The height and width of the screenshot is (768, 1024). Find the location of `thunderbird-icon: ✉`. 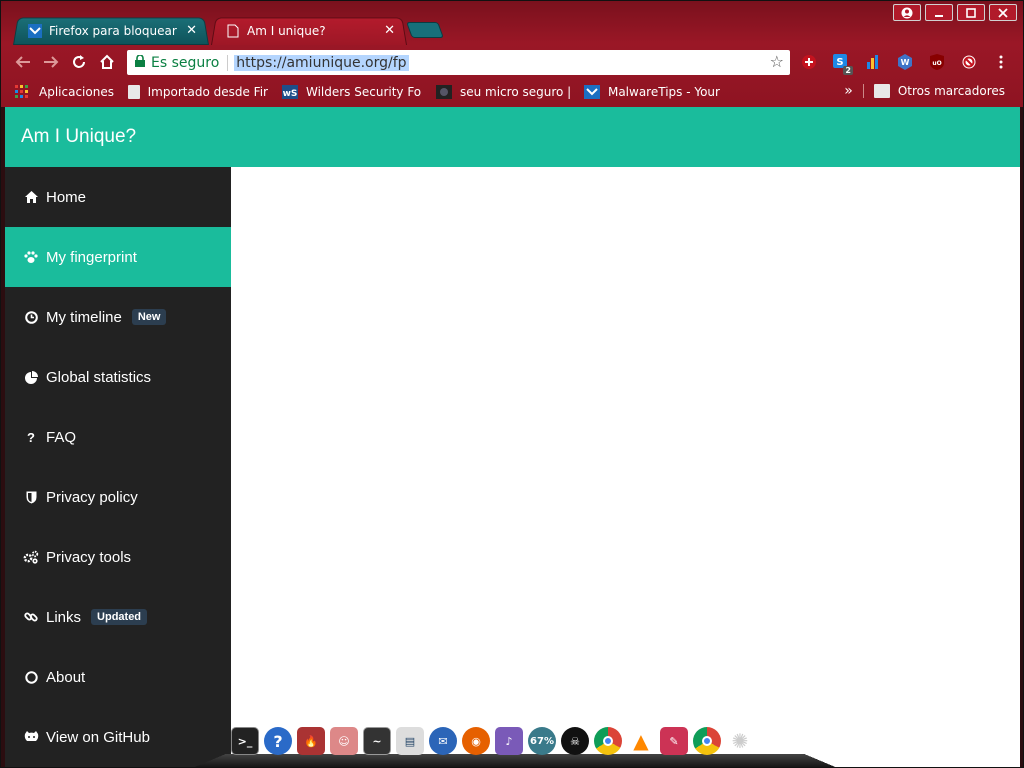

thunderbird-icon: ✉ is located at coordinates (443, 741).